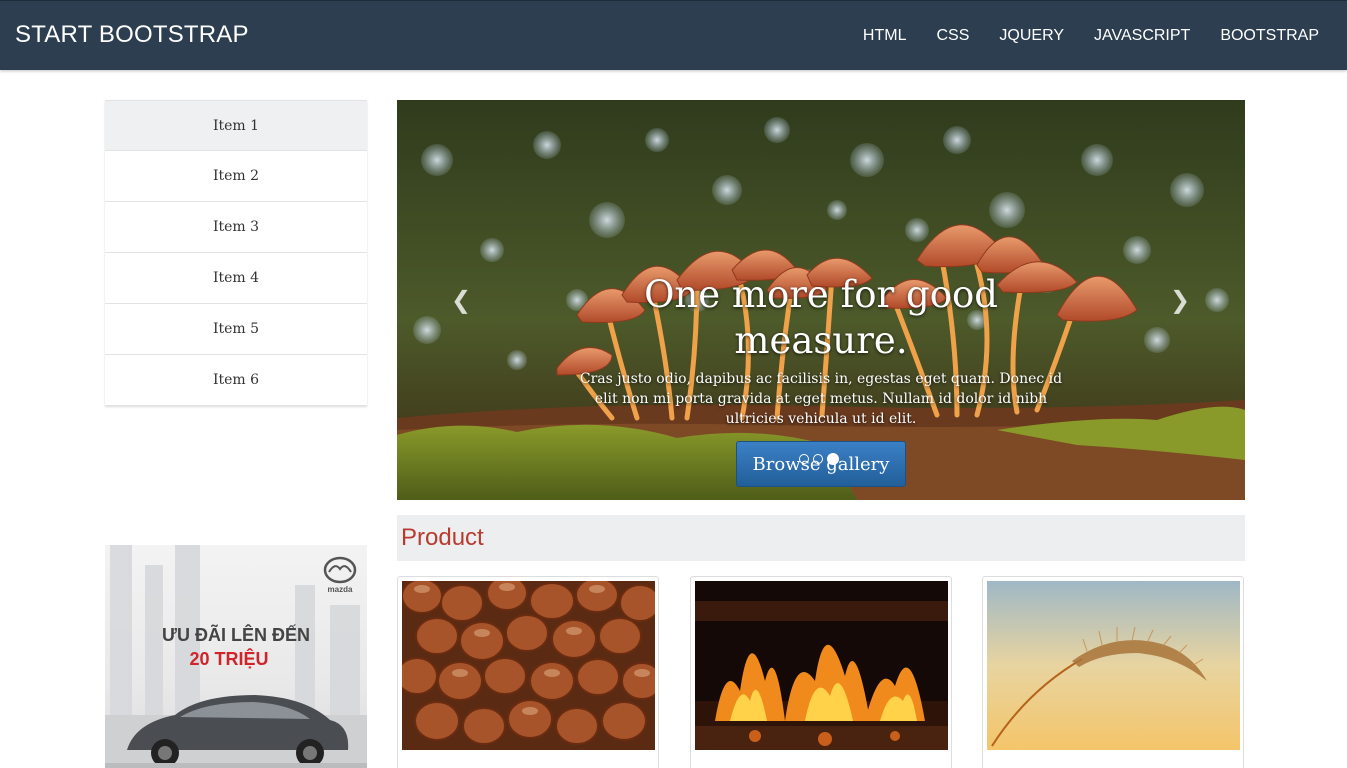  I want to click on carousel-heading: One more for good measure., so click(821, 317).